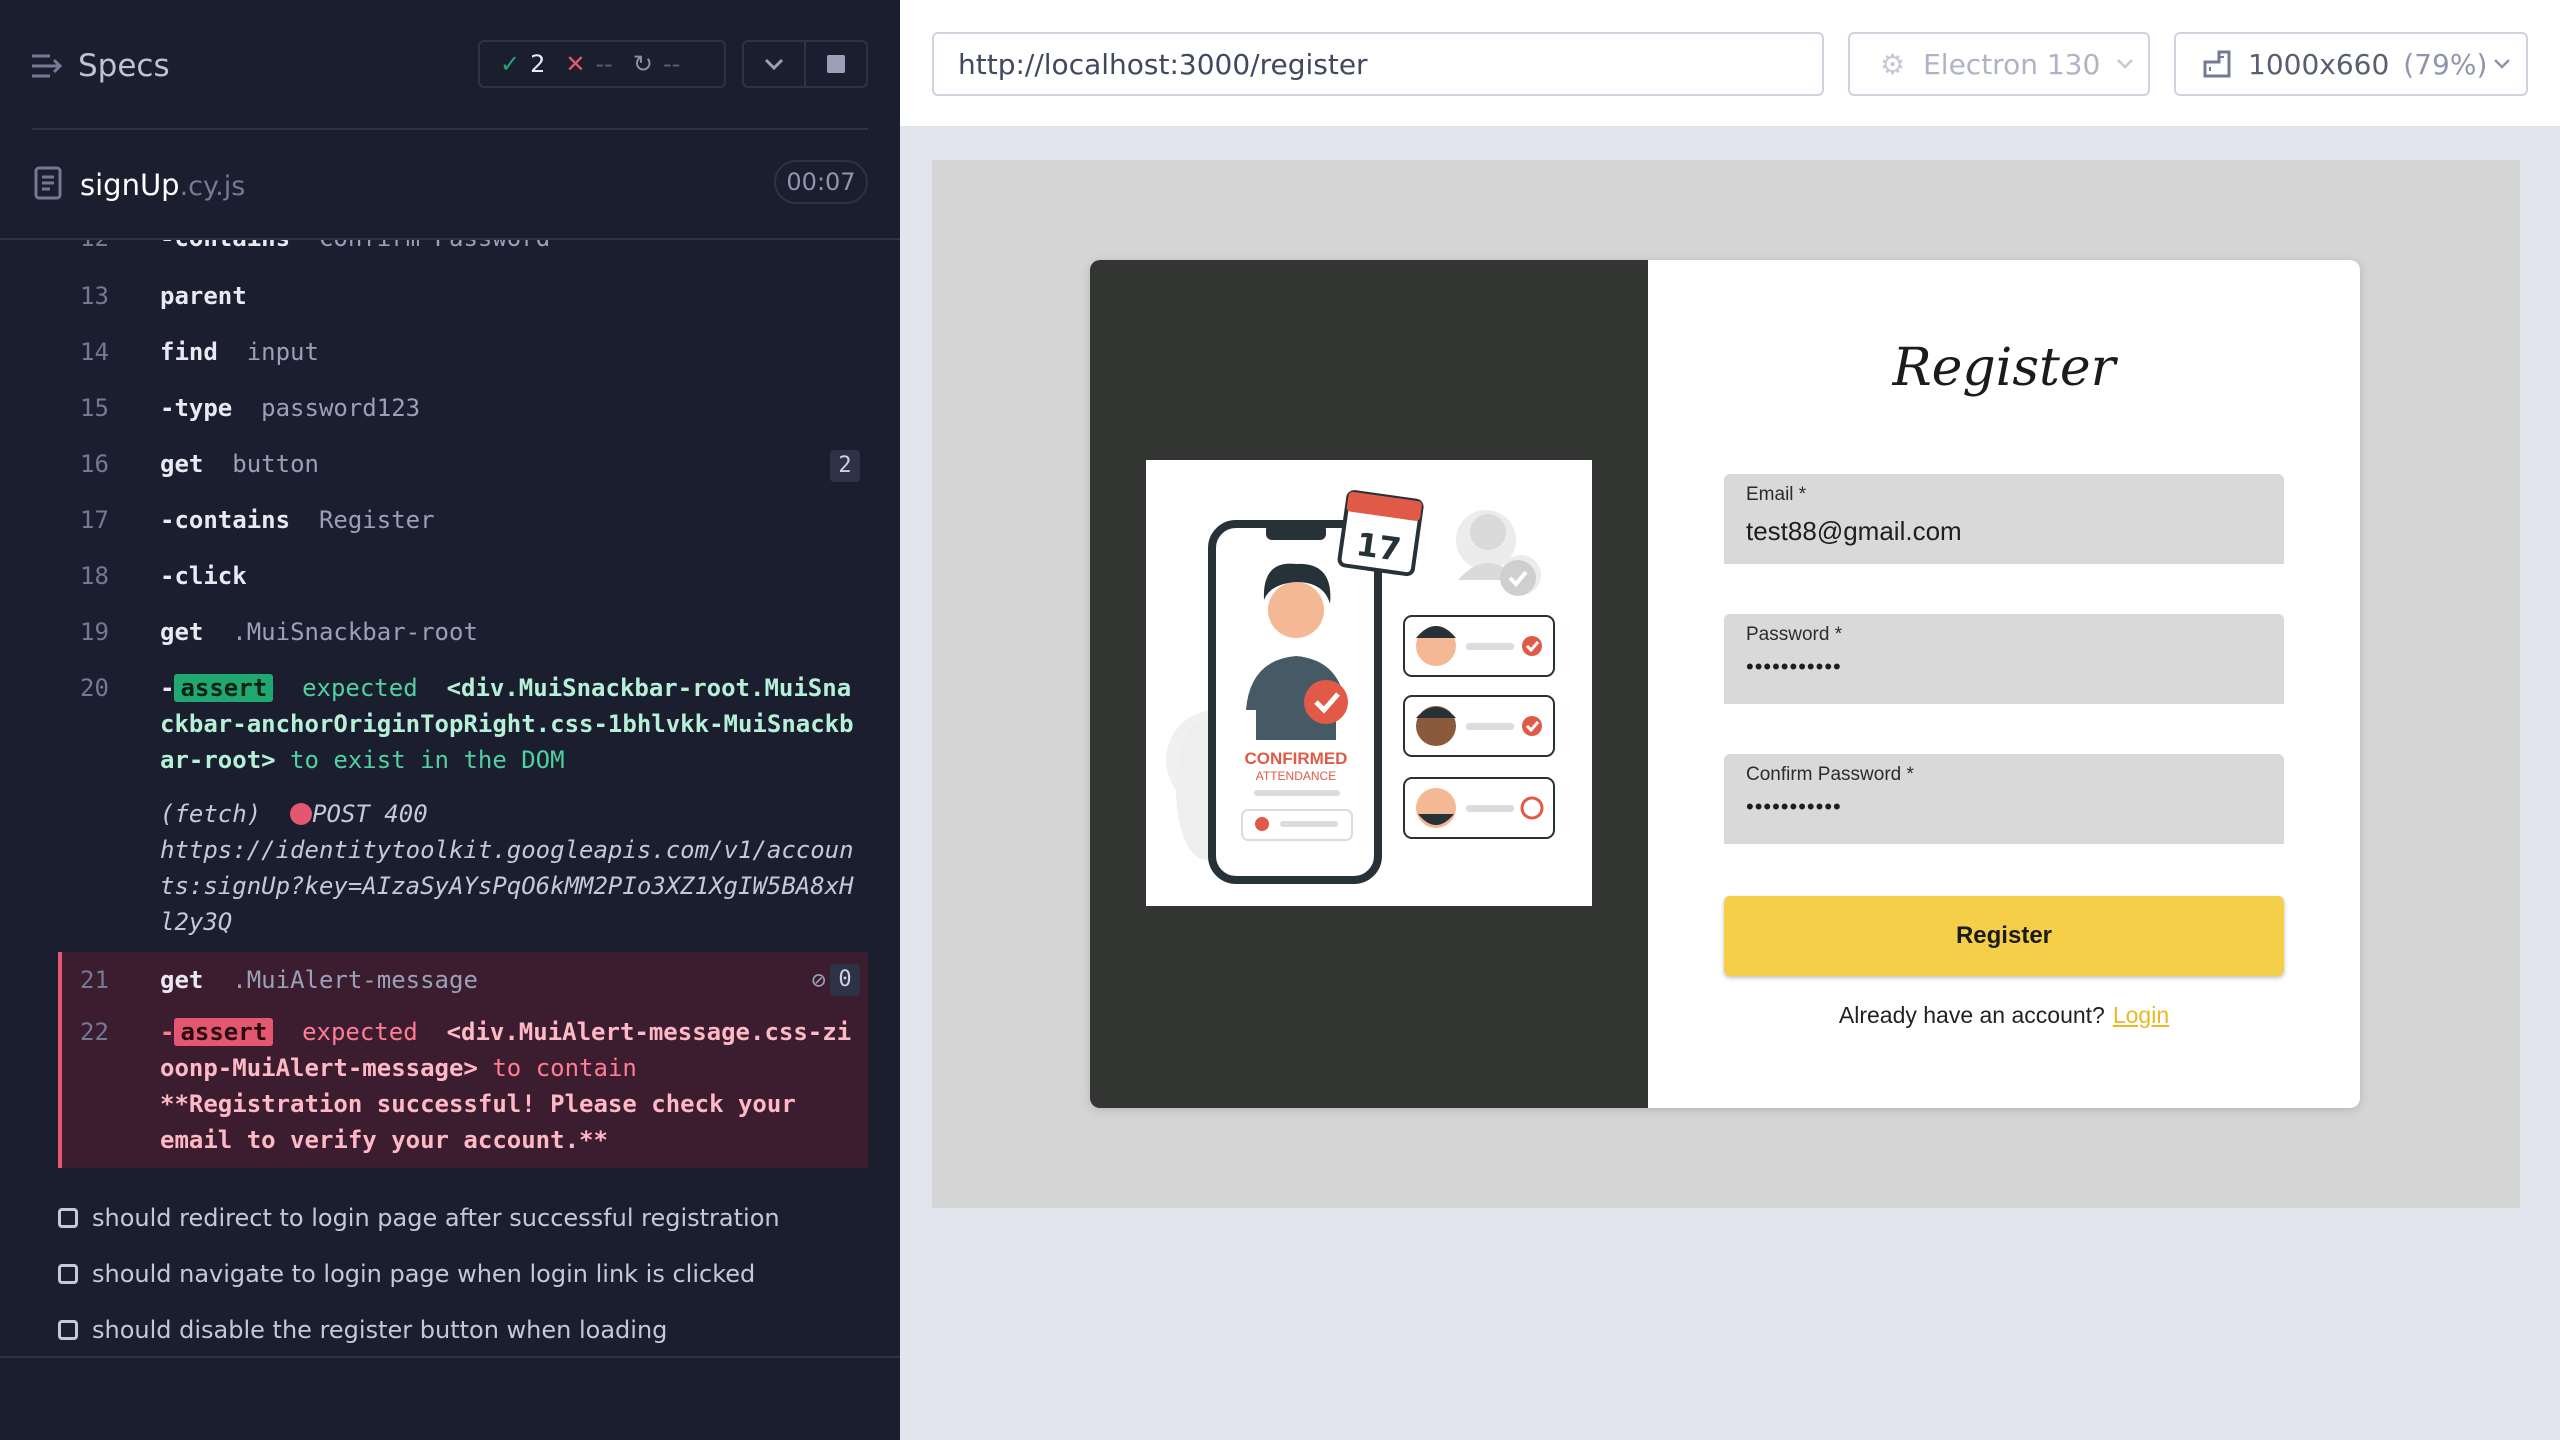 The width and height of the screenshot is (2560, 1440). Describe the element at coordinates (105, 248) in the screenshot. I see `command-number: 12` at that location.